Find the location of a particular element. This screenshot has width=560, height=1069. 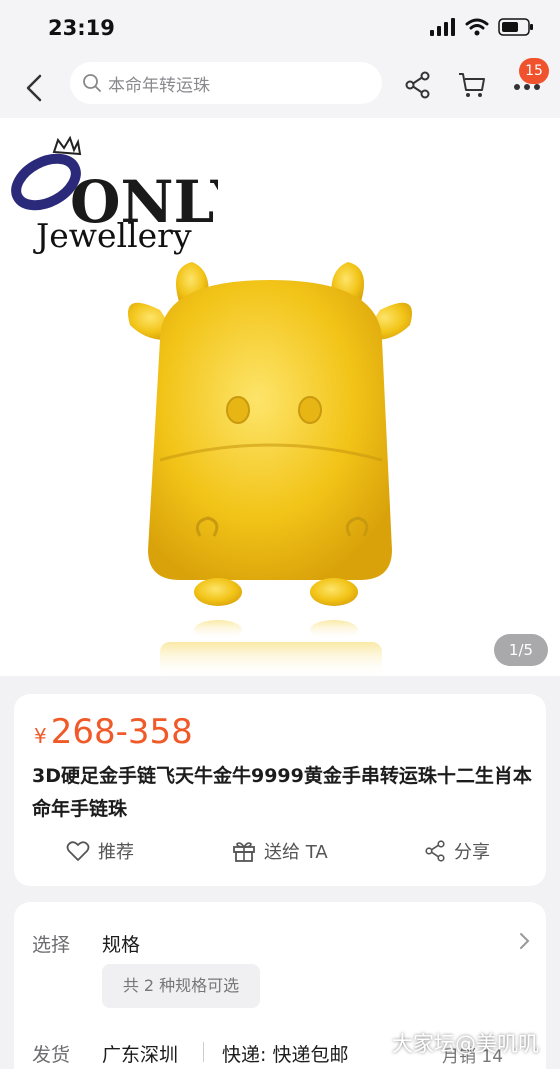

cart-badge: 15 is located at coordinates (534, 71).